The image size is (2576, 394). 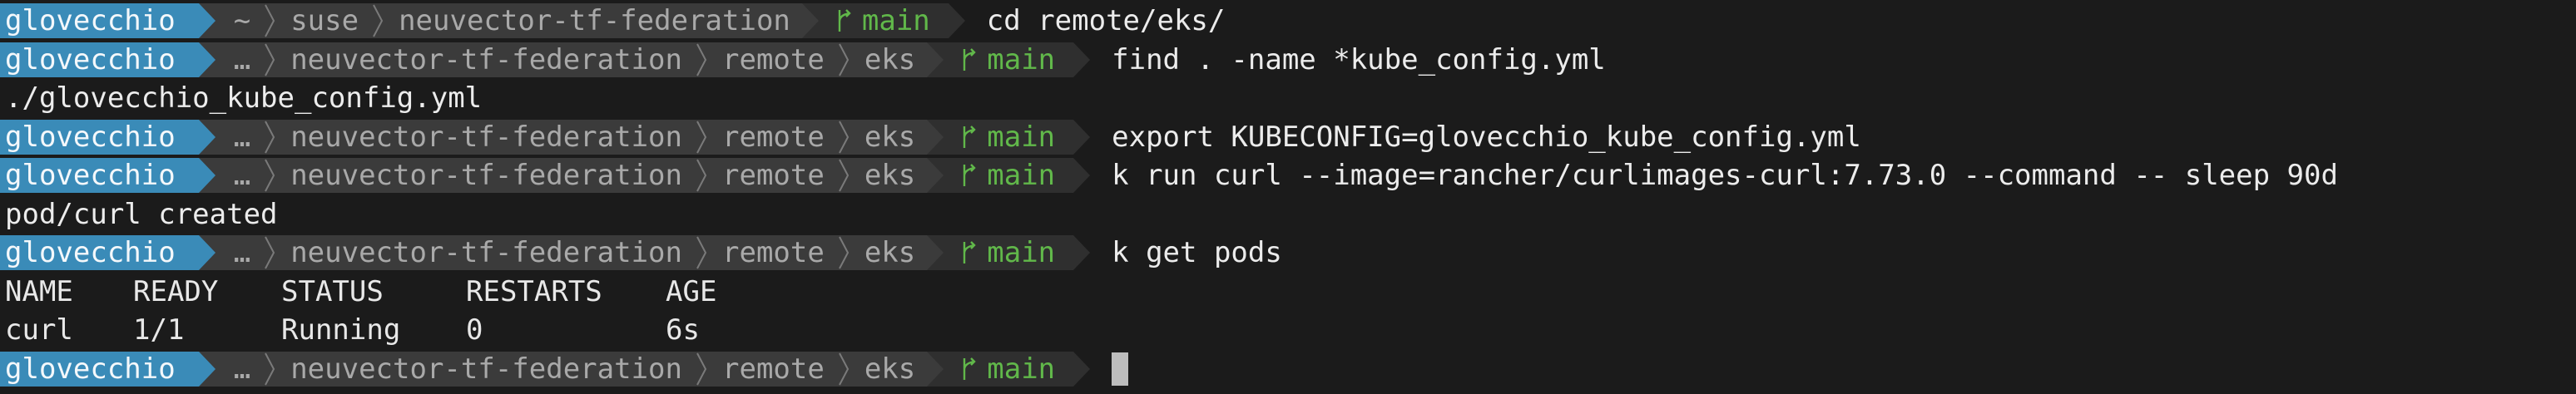 What do you see at coordinates (176, 291) in the screenshot?
I see `table-header-cell: READY` at bounding box center [176, 291].